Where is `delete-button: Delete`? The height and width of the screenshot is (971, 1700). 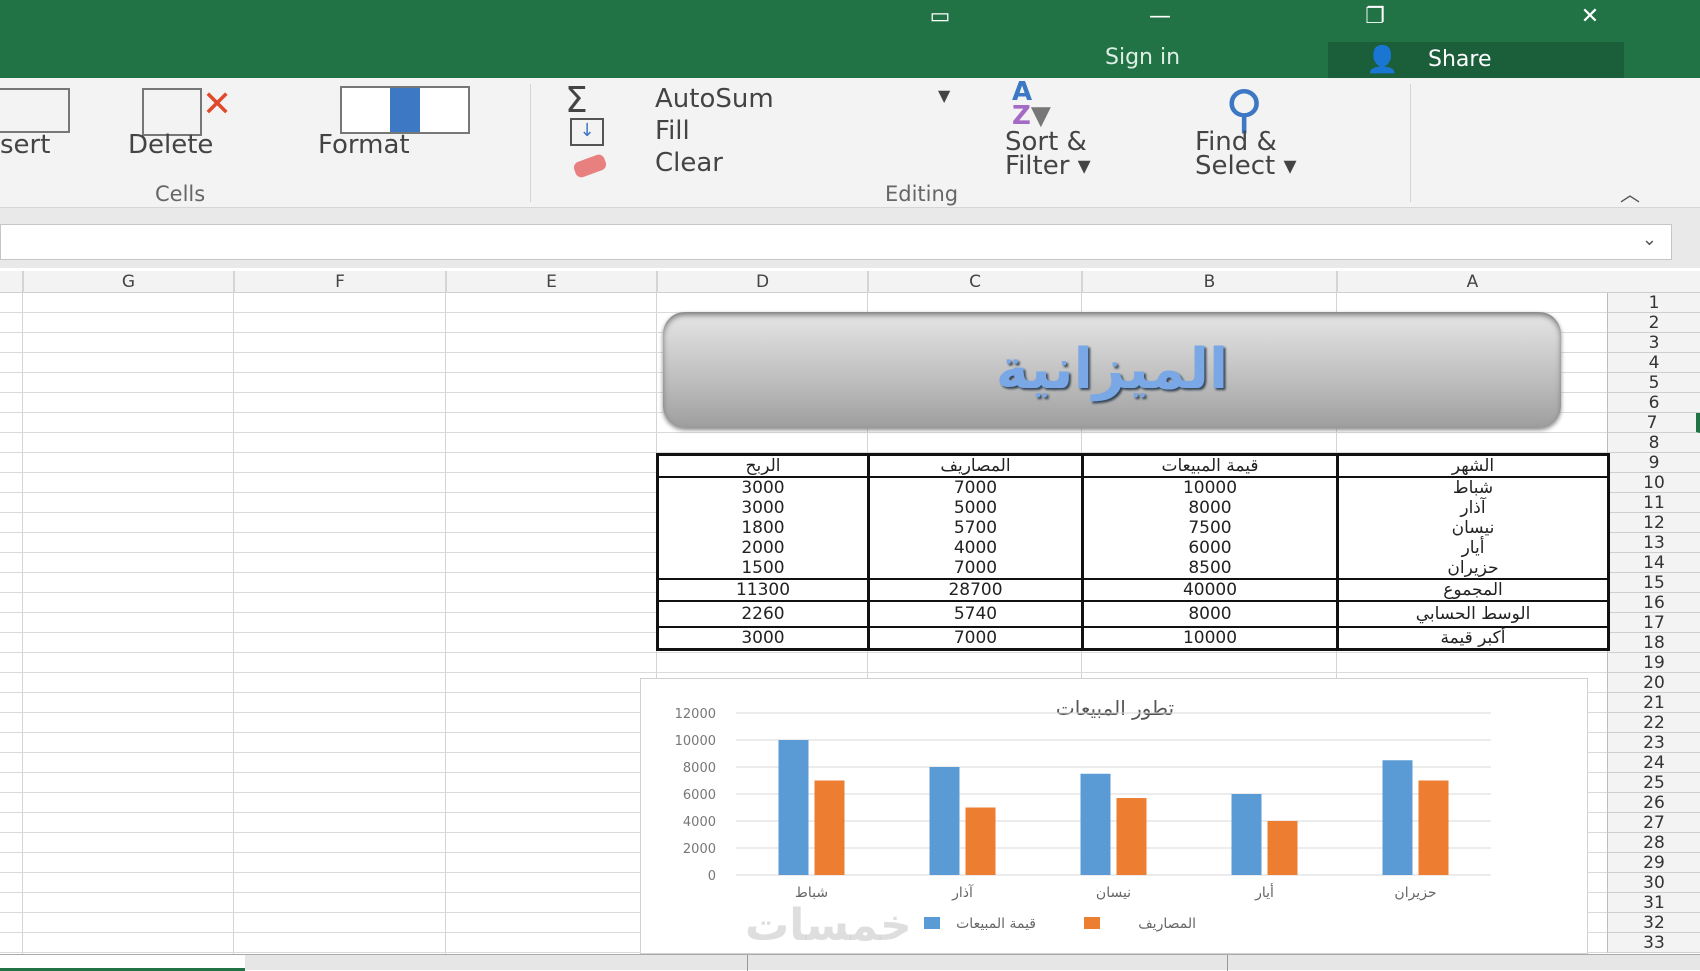 delete-button: Delete is located at coordinates (170, 145).